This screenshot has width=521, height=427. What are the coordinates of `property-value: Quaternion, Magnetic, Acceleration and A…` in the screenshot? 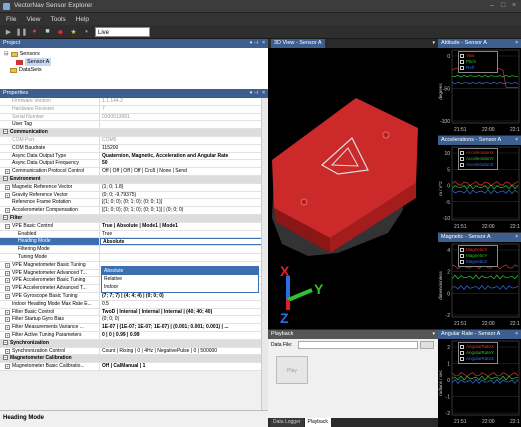 It's located at (184, 156).